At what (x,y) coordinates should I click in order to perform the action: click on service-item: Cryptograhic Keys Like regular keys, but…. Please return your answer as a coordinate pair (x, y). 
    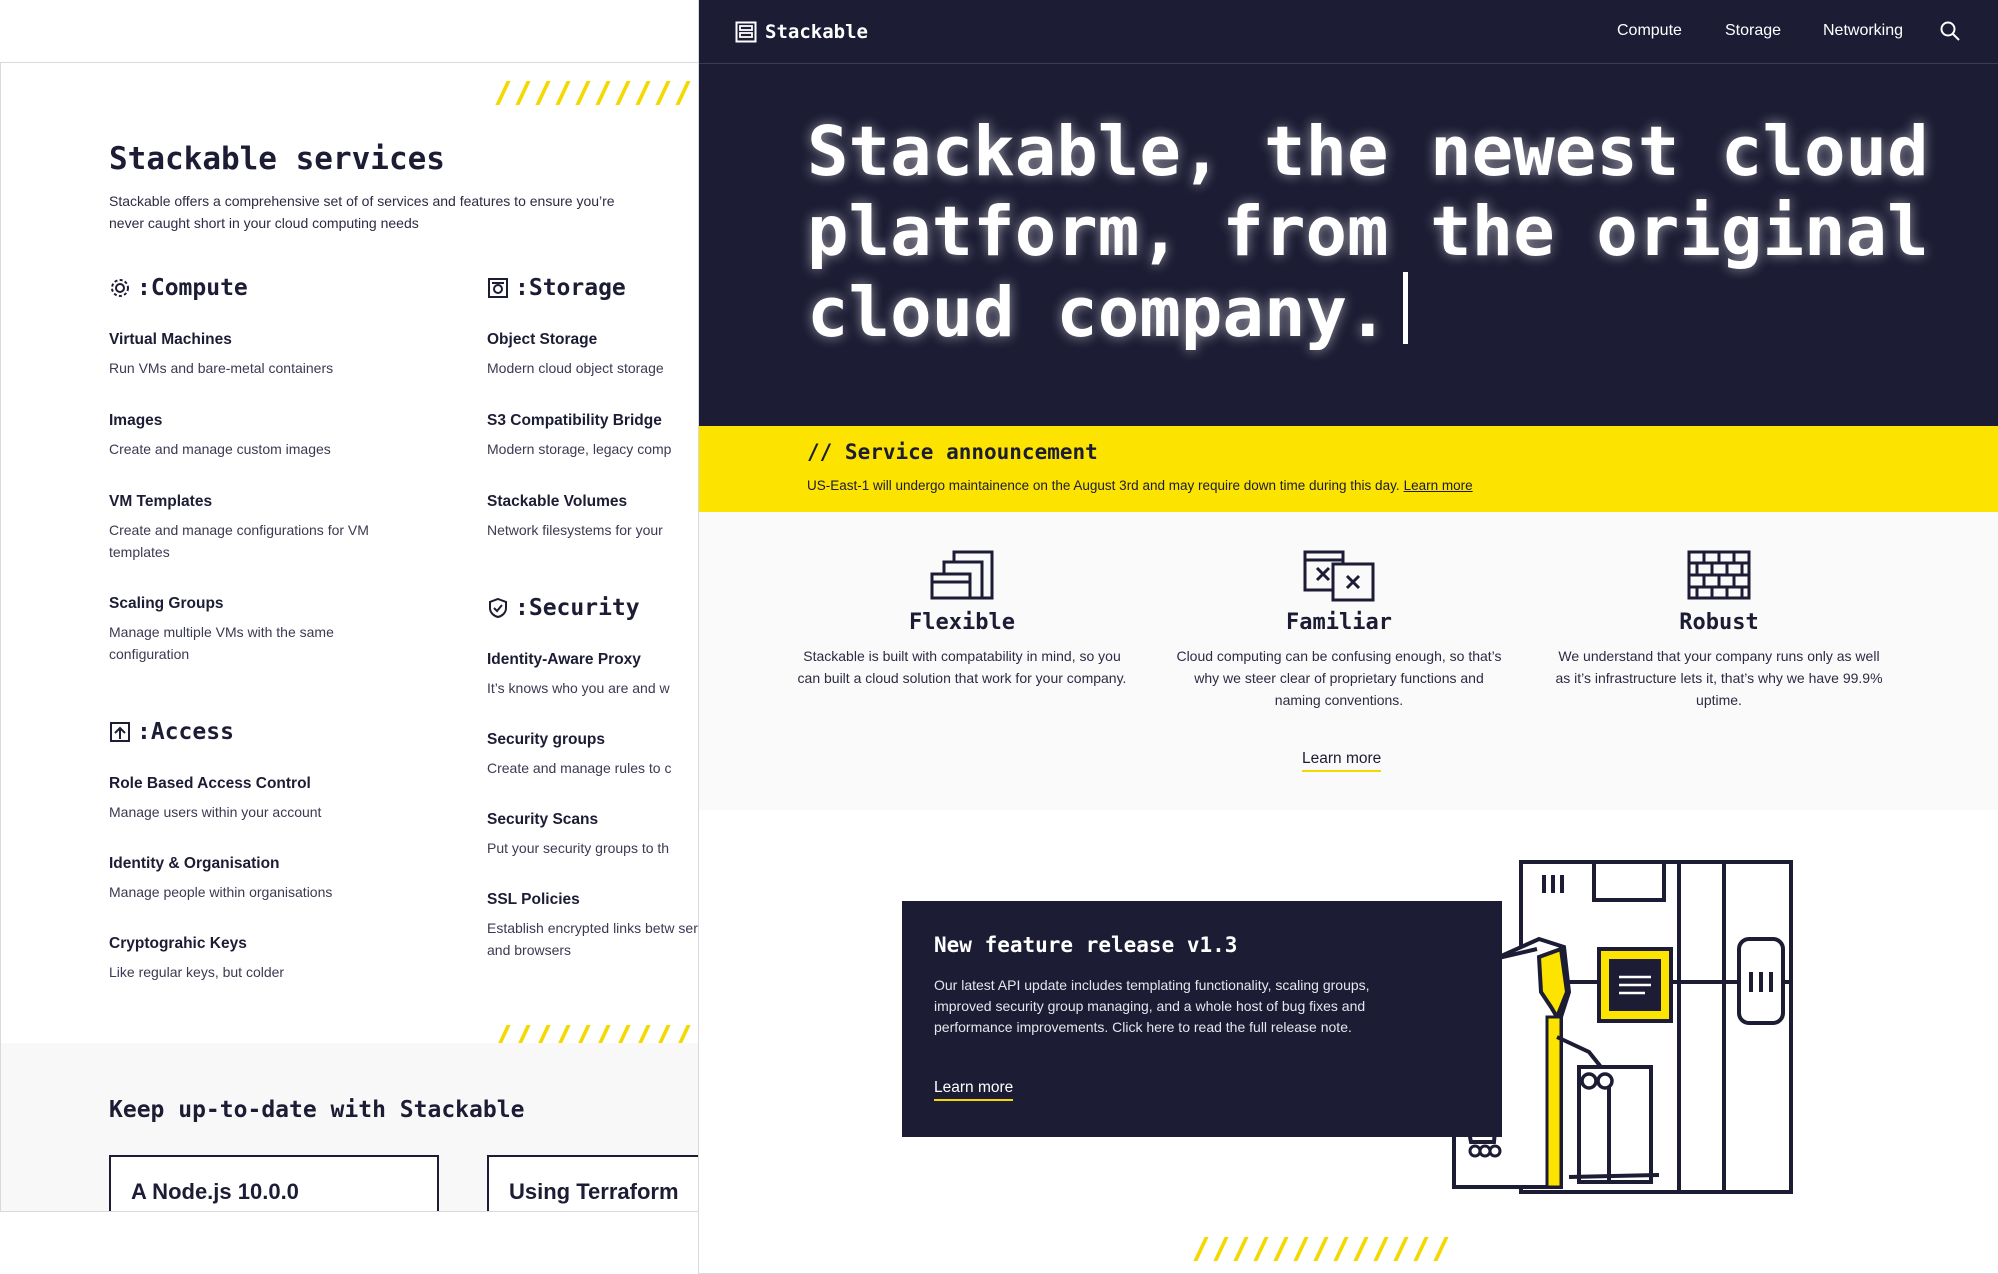
    Looking at the image, I should click on (259, 959).